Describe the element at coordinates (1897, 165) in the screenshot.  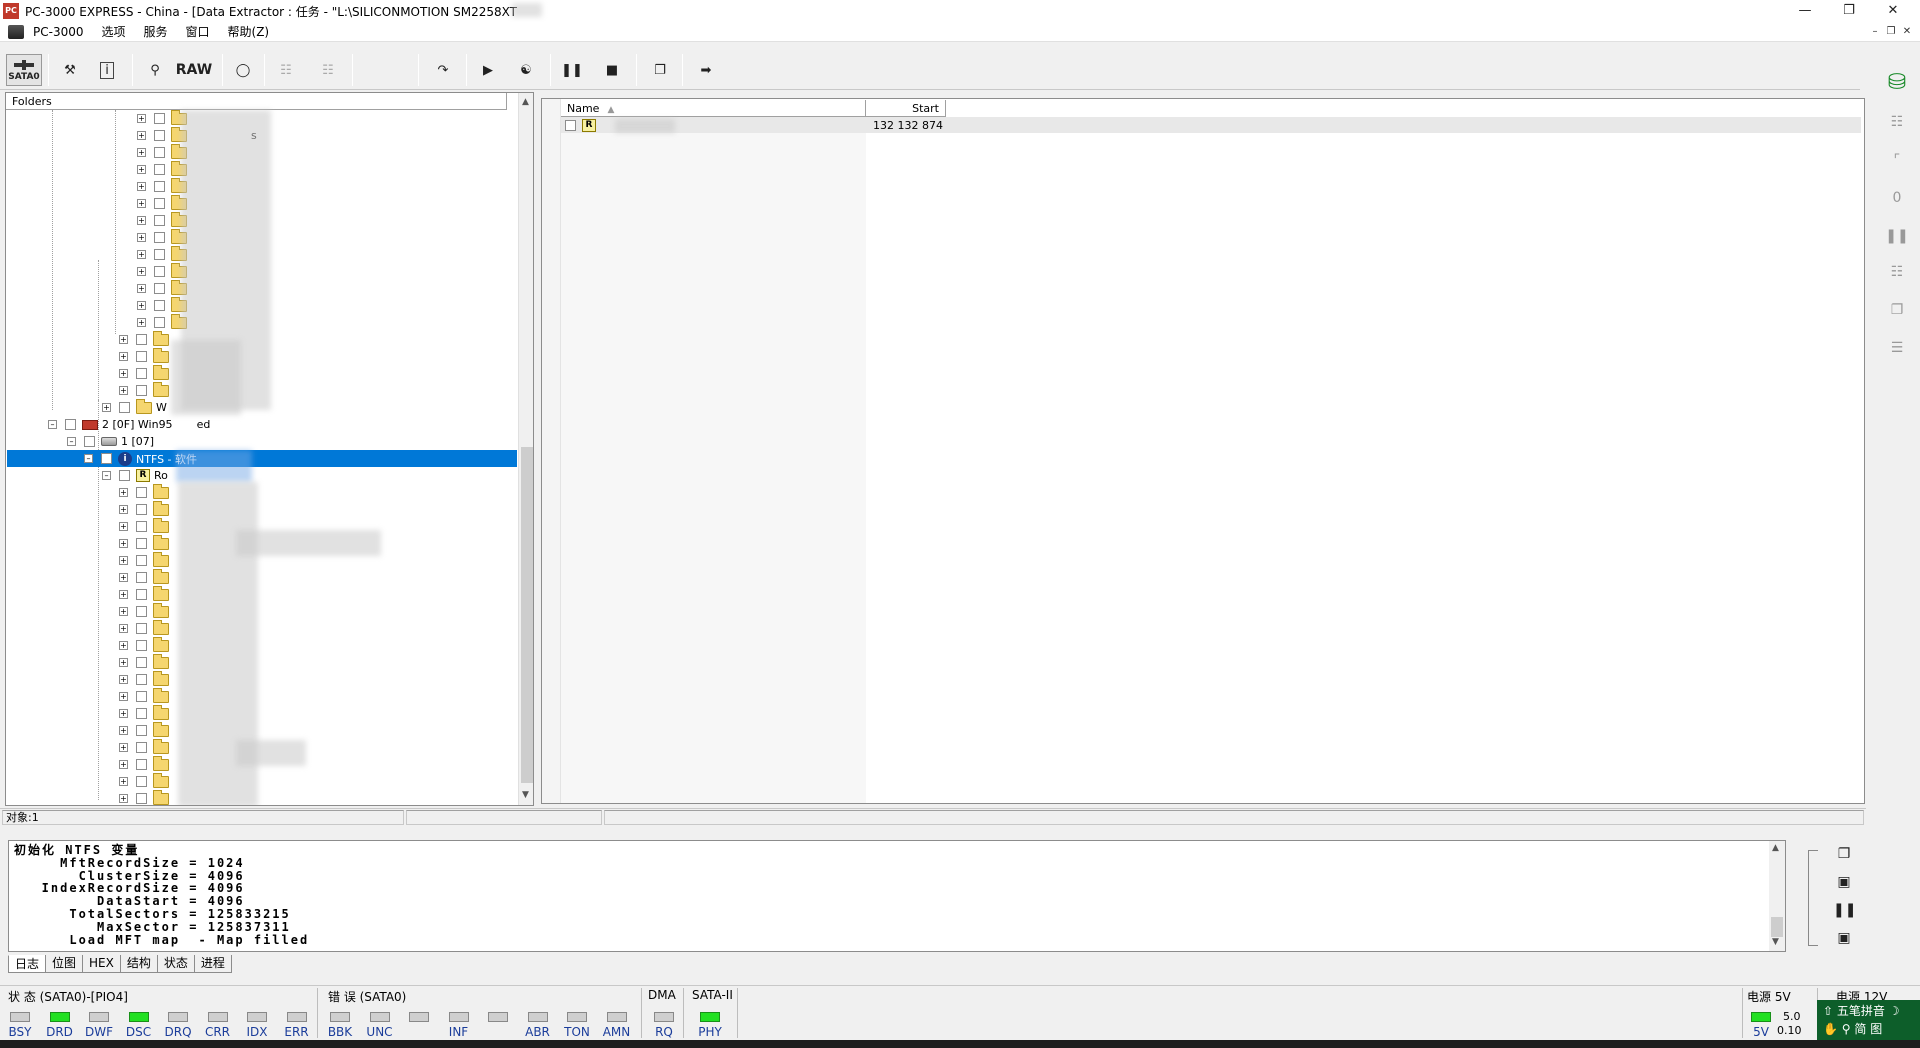
I see `connect-icon: ⌜` at that location.